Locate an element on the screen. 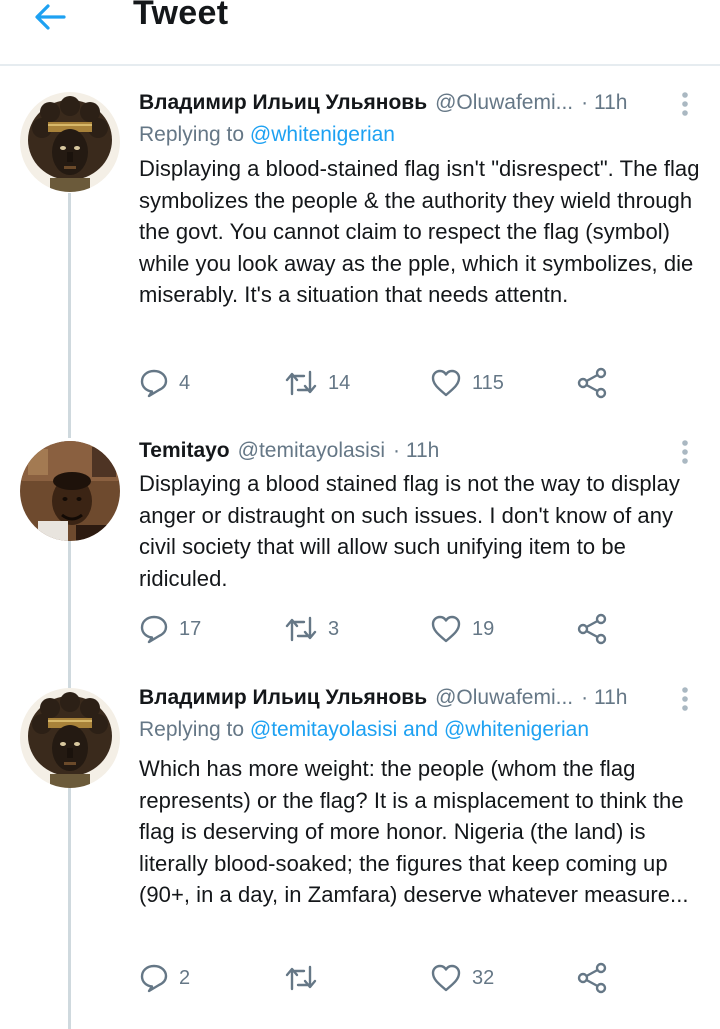 This screenshot has height=1029, width=720. like-button: 115 is located at coordinates (467, 383).